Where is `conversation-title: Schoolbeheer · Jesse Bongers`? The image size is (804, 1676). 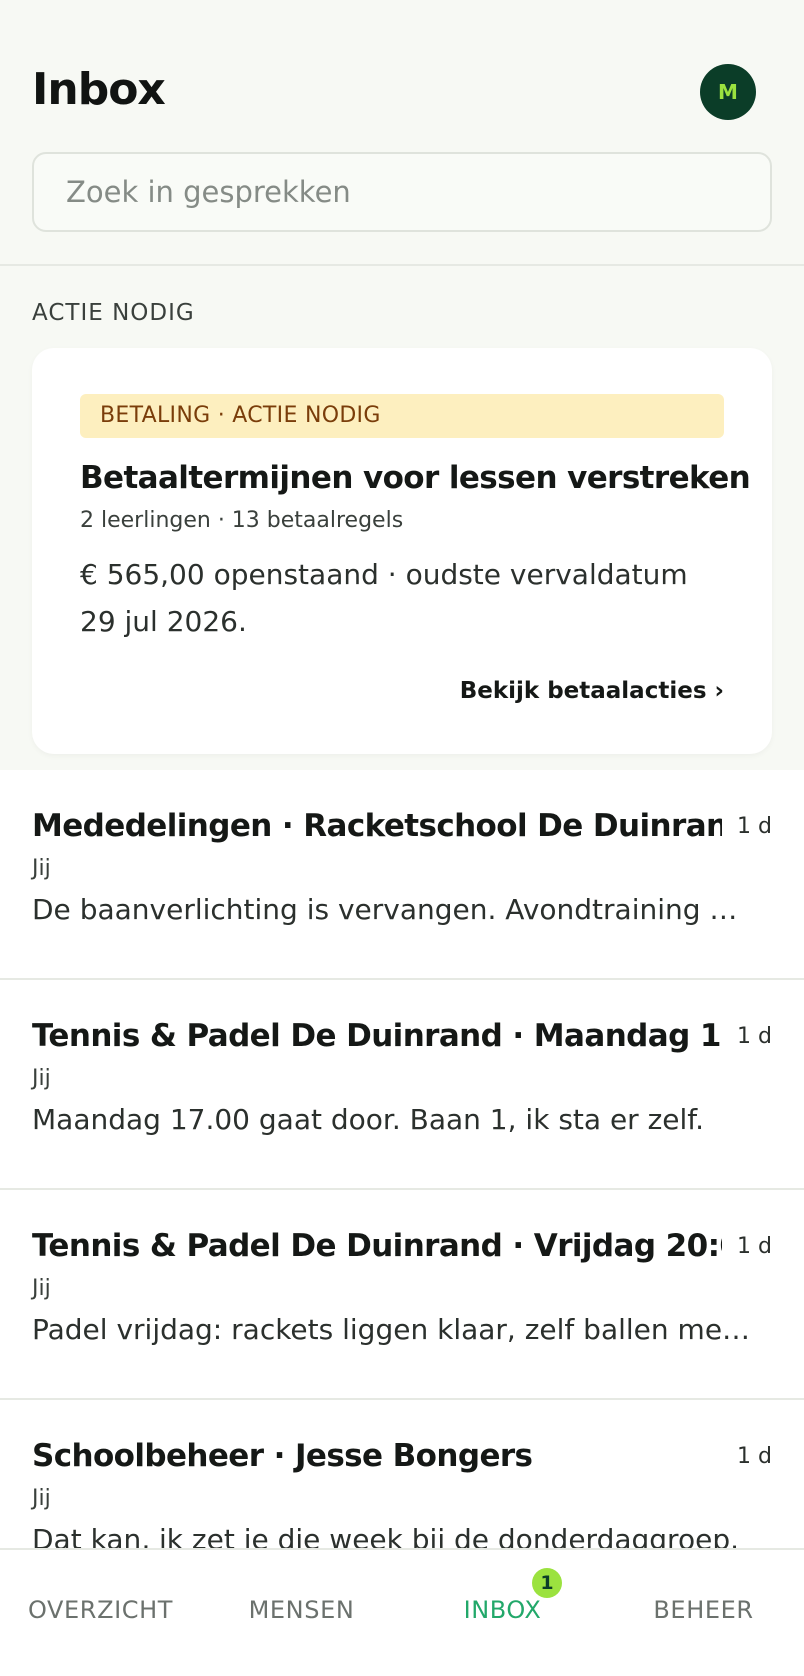 conversation-title: Schoolbeheer · Jesse Bongers is located at coordinates (282, 1456).